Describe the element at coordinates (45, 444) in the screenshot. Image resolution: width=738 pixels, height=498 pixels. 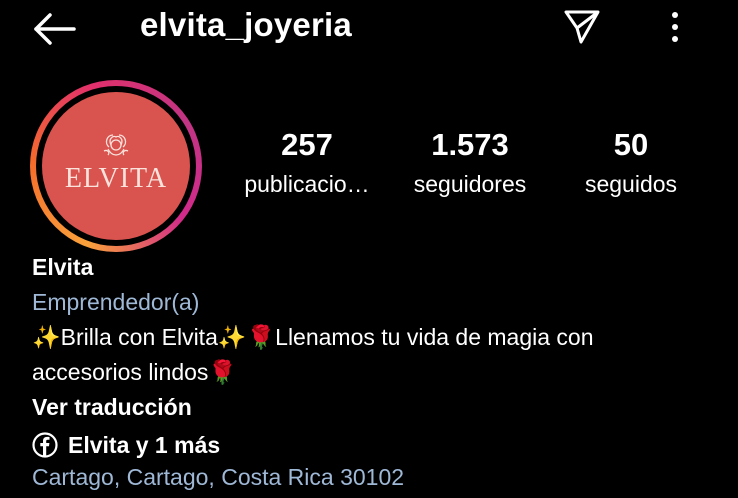
I see `facebook-icon` at that location.